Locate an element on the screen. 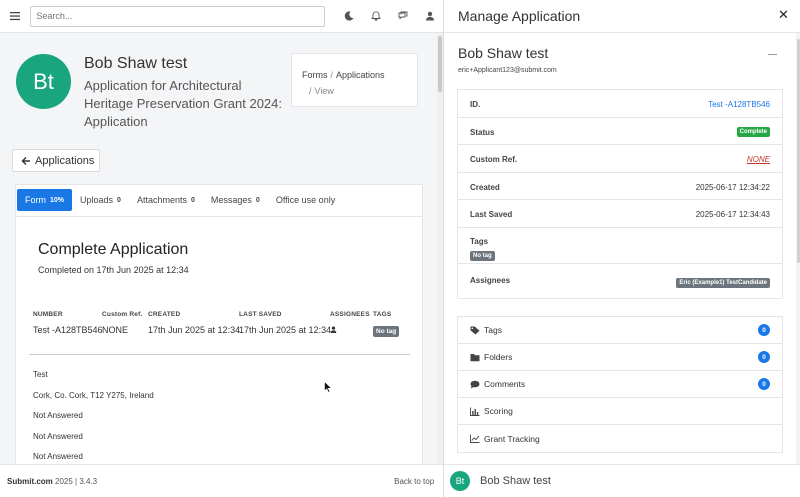 The width and height of the screenshot is (800, 497). tab-divider is located at coordinates (219, 216).